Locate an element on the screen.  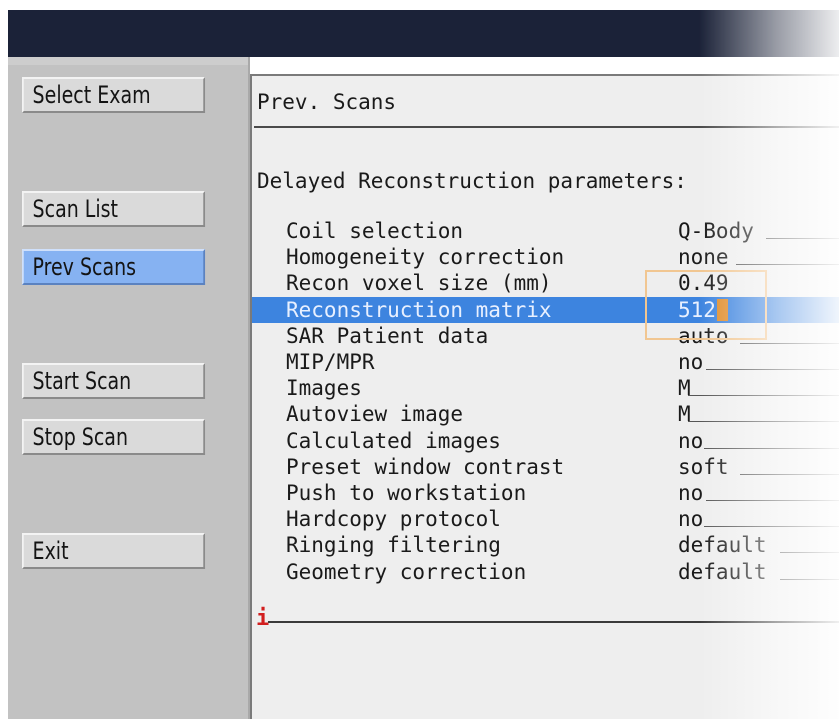
info-icon: i is located at coordinates (263, 618).